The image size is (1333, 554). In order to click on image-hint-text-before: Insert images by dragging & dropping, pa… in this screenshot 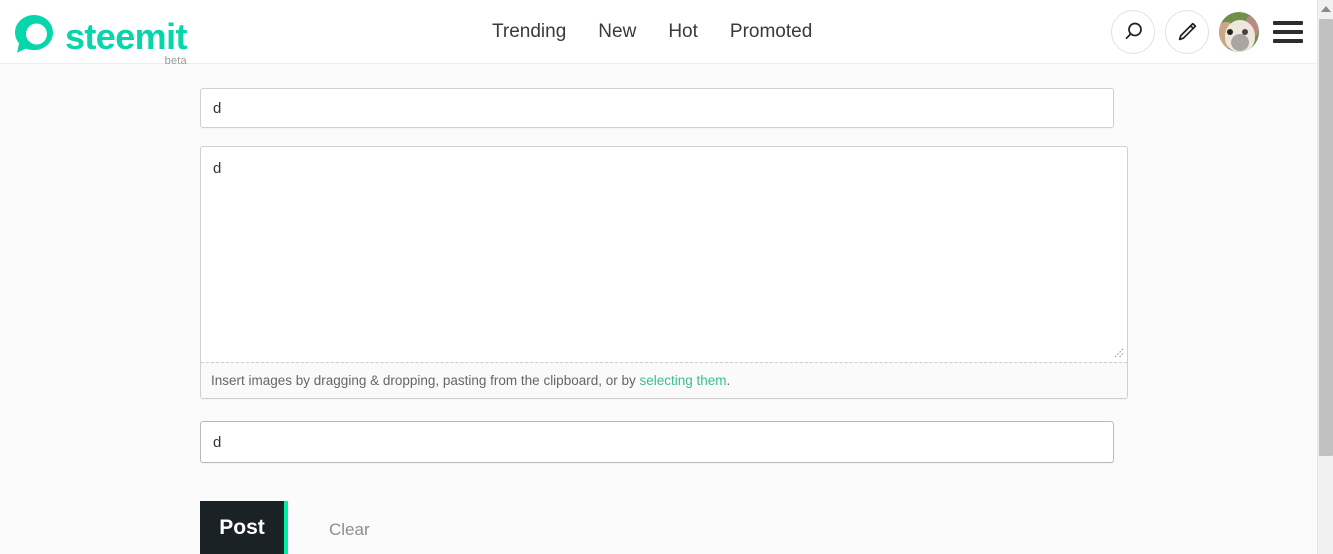, I will do `click(425, 380)`.